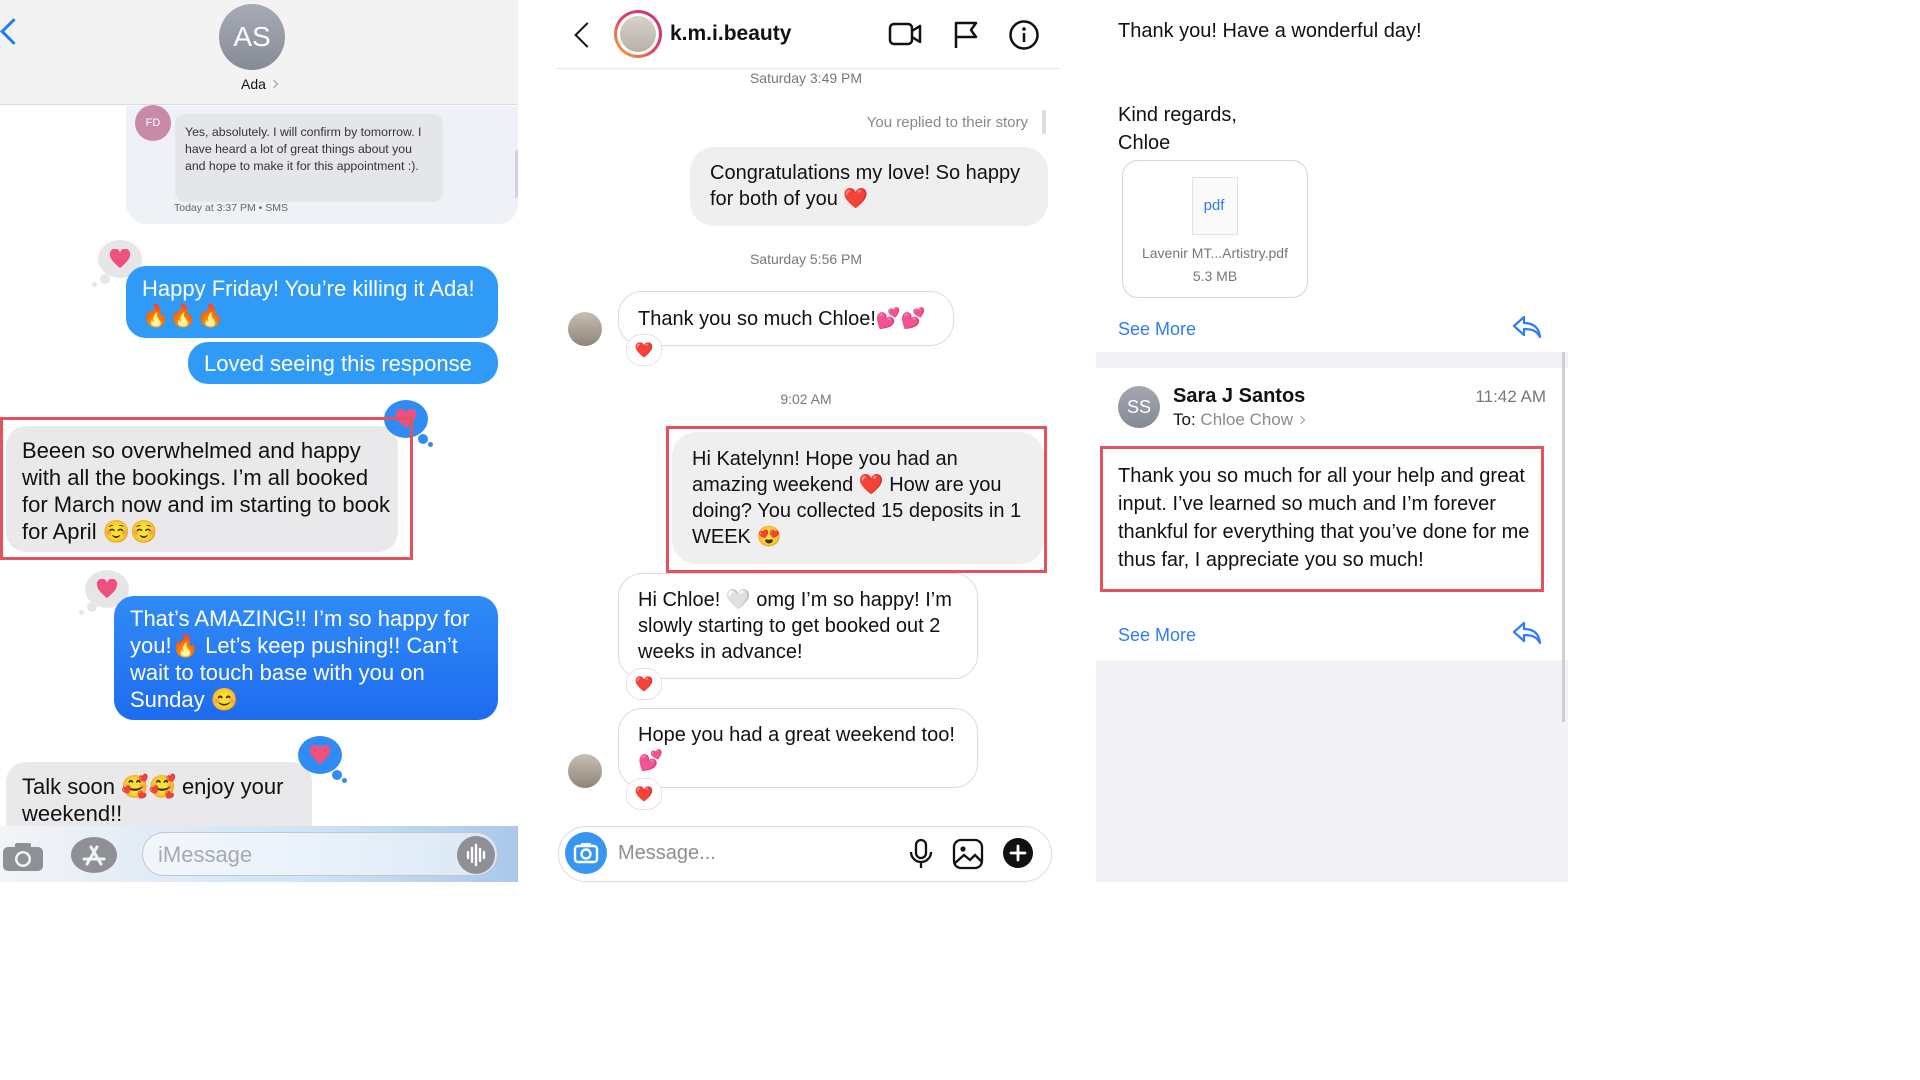 This screenshot has height=1080, width=1920. What do you see at coordinates (587, 35) in the screenshot?
I see `back-chevron-icon` at bounding box center [587, 35].